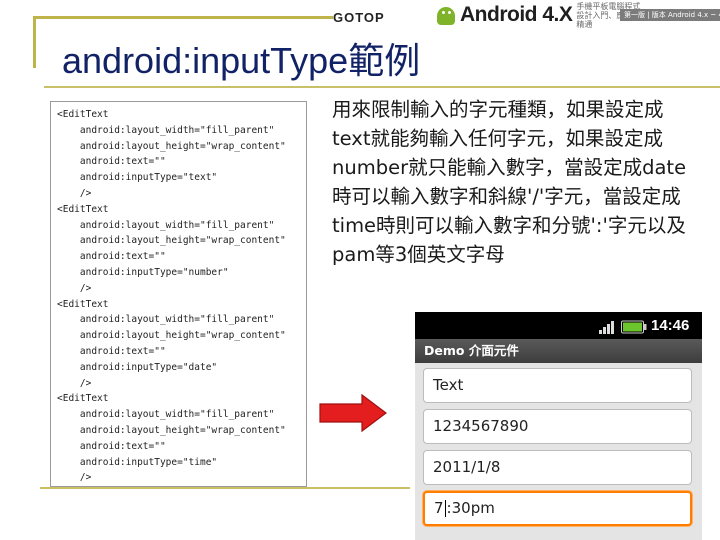  What do you see at coordinates (143, 272) in the screenshot?
I see `code-line: android:inputType="number"` at bounding box center [143, 272].